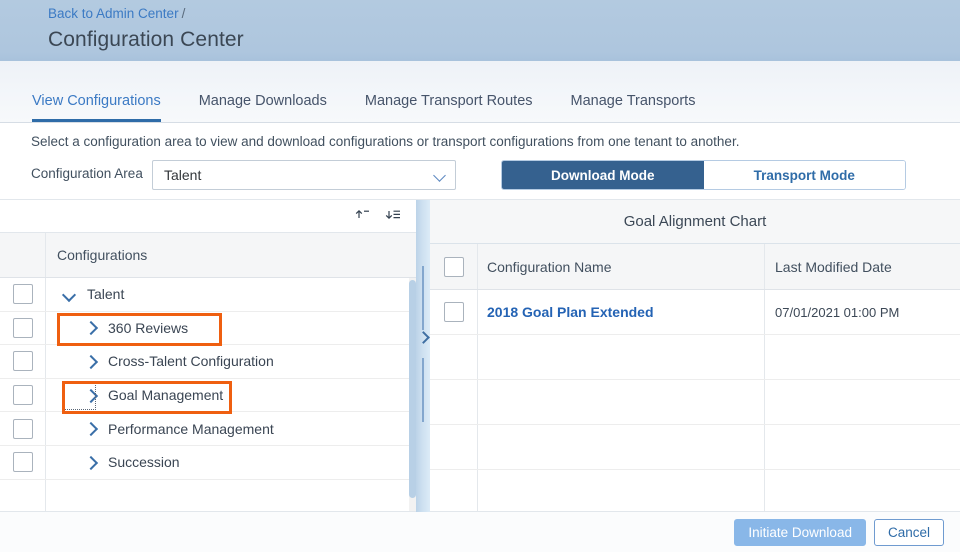 Image resolution: width=960 pixels, height=552 pixels. Describe the element at coordinates (549, 266) in the screenshot. I see `column-header-label: Configuration Name` at that location.